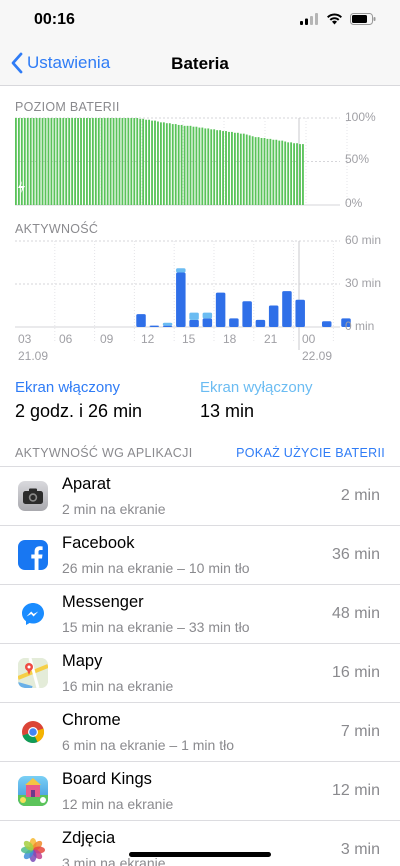 Image resolution: width=400 pixels, height=866 pixels. I want to click on activity-ytick-30: 30 min, so click(363, 283).